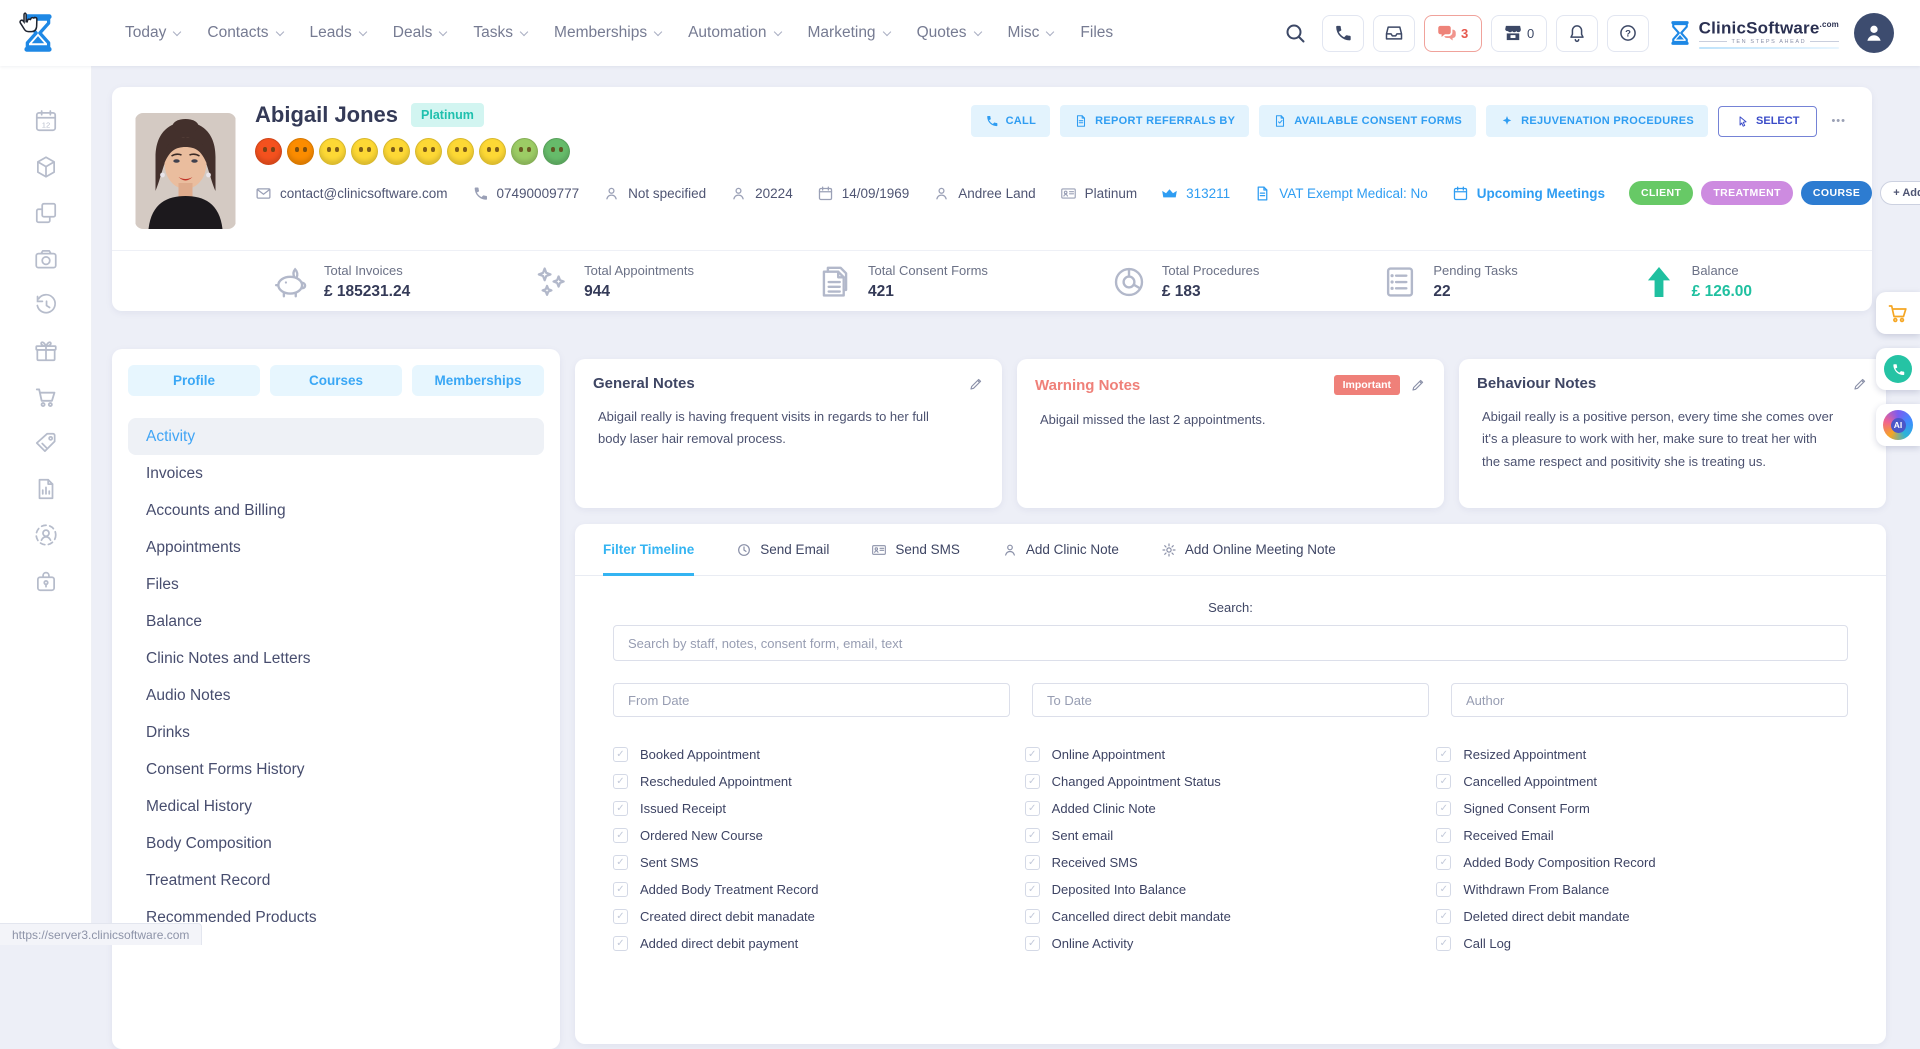 This screenshot has width=1920, height=1049. What do you see at coordinates (336, 769) in the screenshot?
I see `menu-item: Consent Forms History` at bounding box center [336, 769].